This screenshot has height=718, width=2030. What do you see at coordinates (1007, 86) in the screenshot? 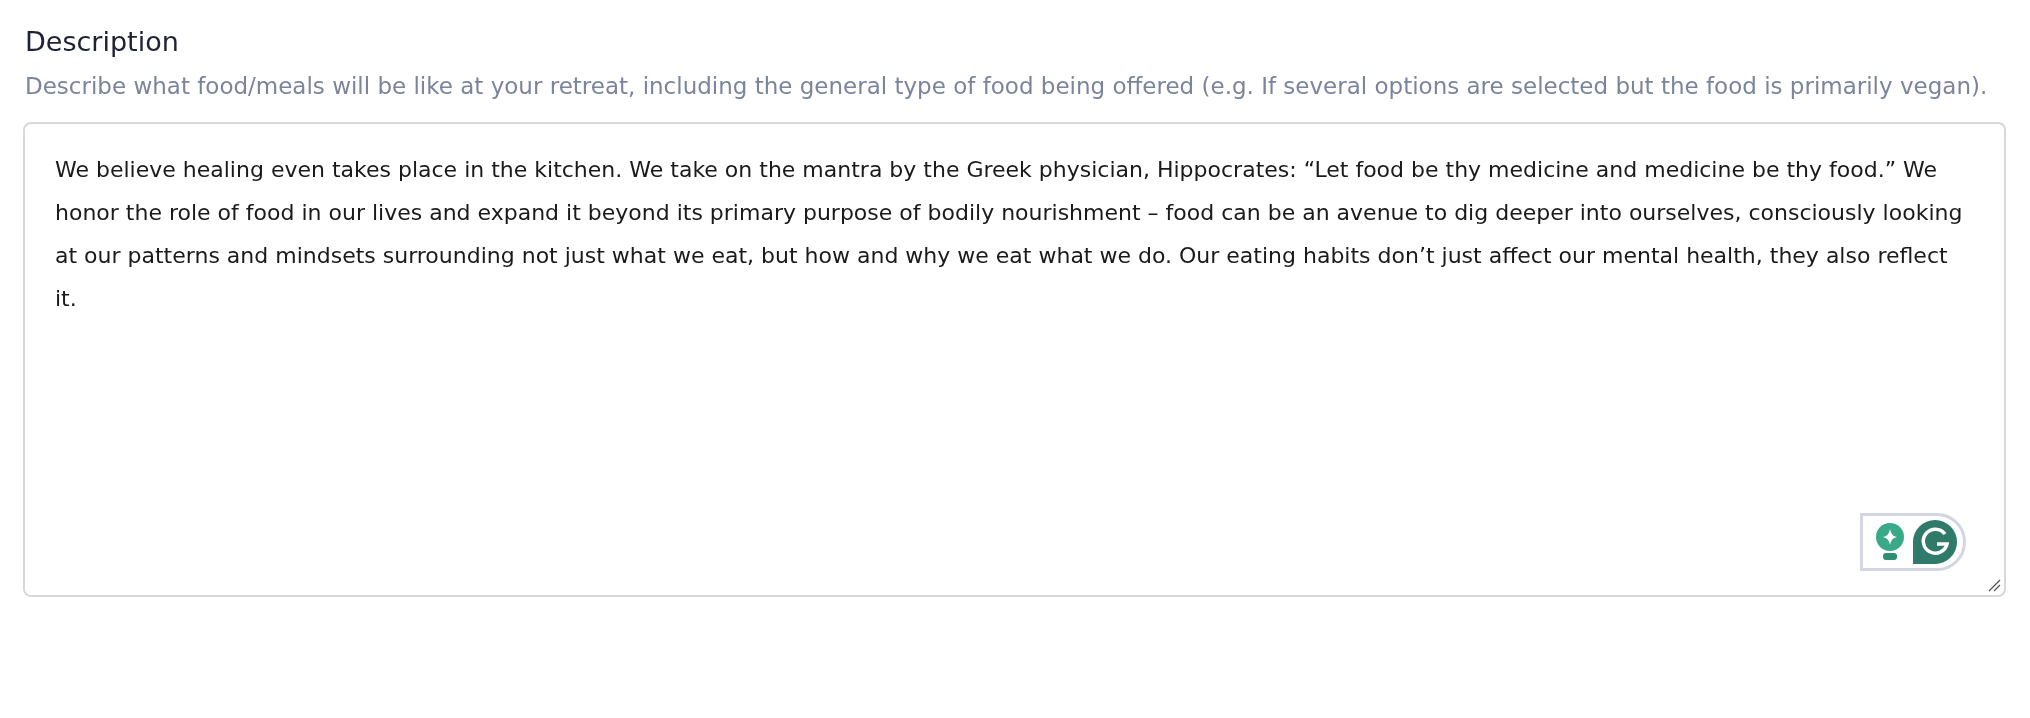
I see `help-text: Describe what food/meals will be like at your retreat, including the general type of food being offered (e.g. If several options are selected but the food is primarily vegan).` at bounding box center [1007, 86].